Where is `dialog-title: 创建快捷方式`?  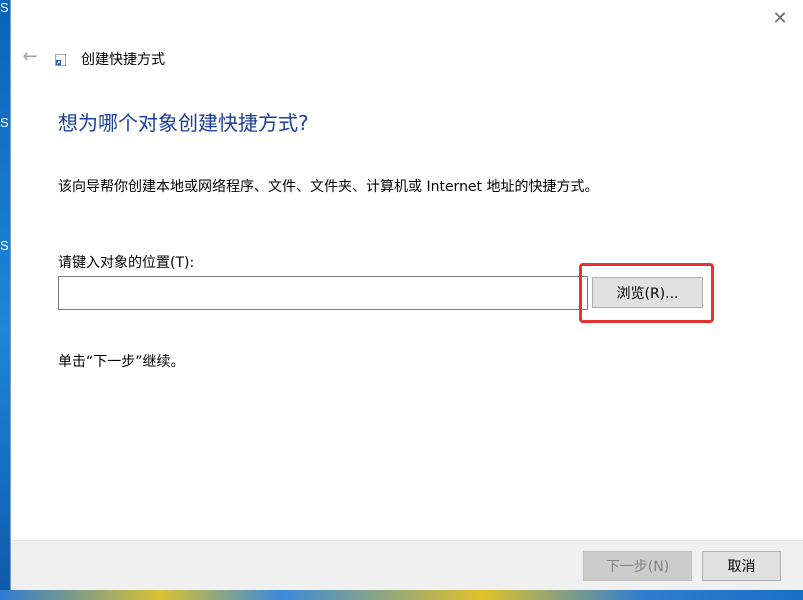 dialog-title: 创建快捷方式 is located at coordinates (123, 60).